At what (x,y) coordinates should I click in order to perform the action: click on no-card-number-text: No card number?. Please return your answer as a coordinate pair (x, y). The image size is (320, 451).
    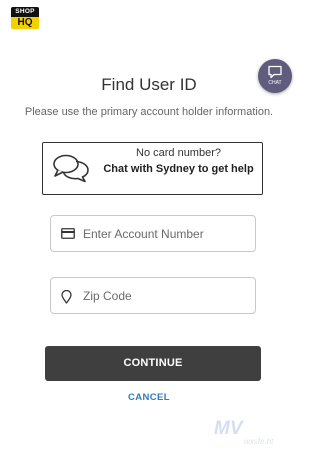
    Looking at the image, I should click on (178, 153).